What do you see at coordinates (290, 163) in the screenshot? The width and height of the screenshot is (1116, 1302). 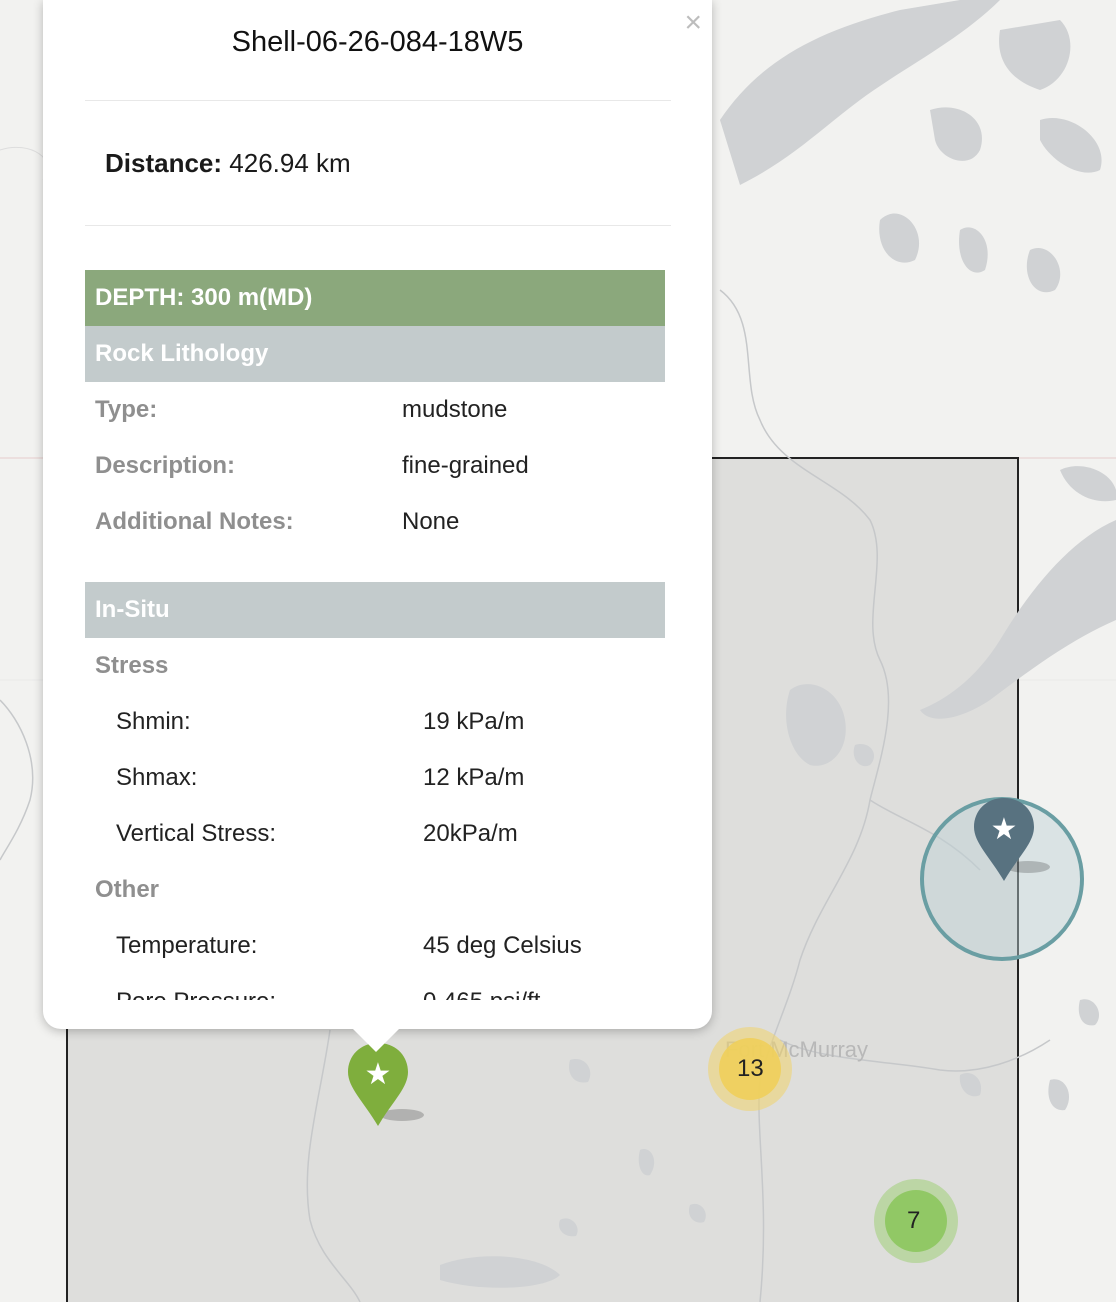 I see `distance-value: 426.94 km` at bounding box center [290, 163].